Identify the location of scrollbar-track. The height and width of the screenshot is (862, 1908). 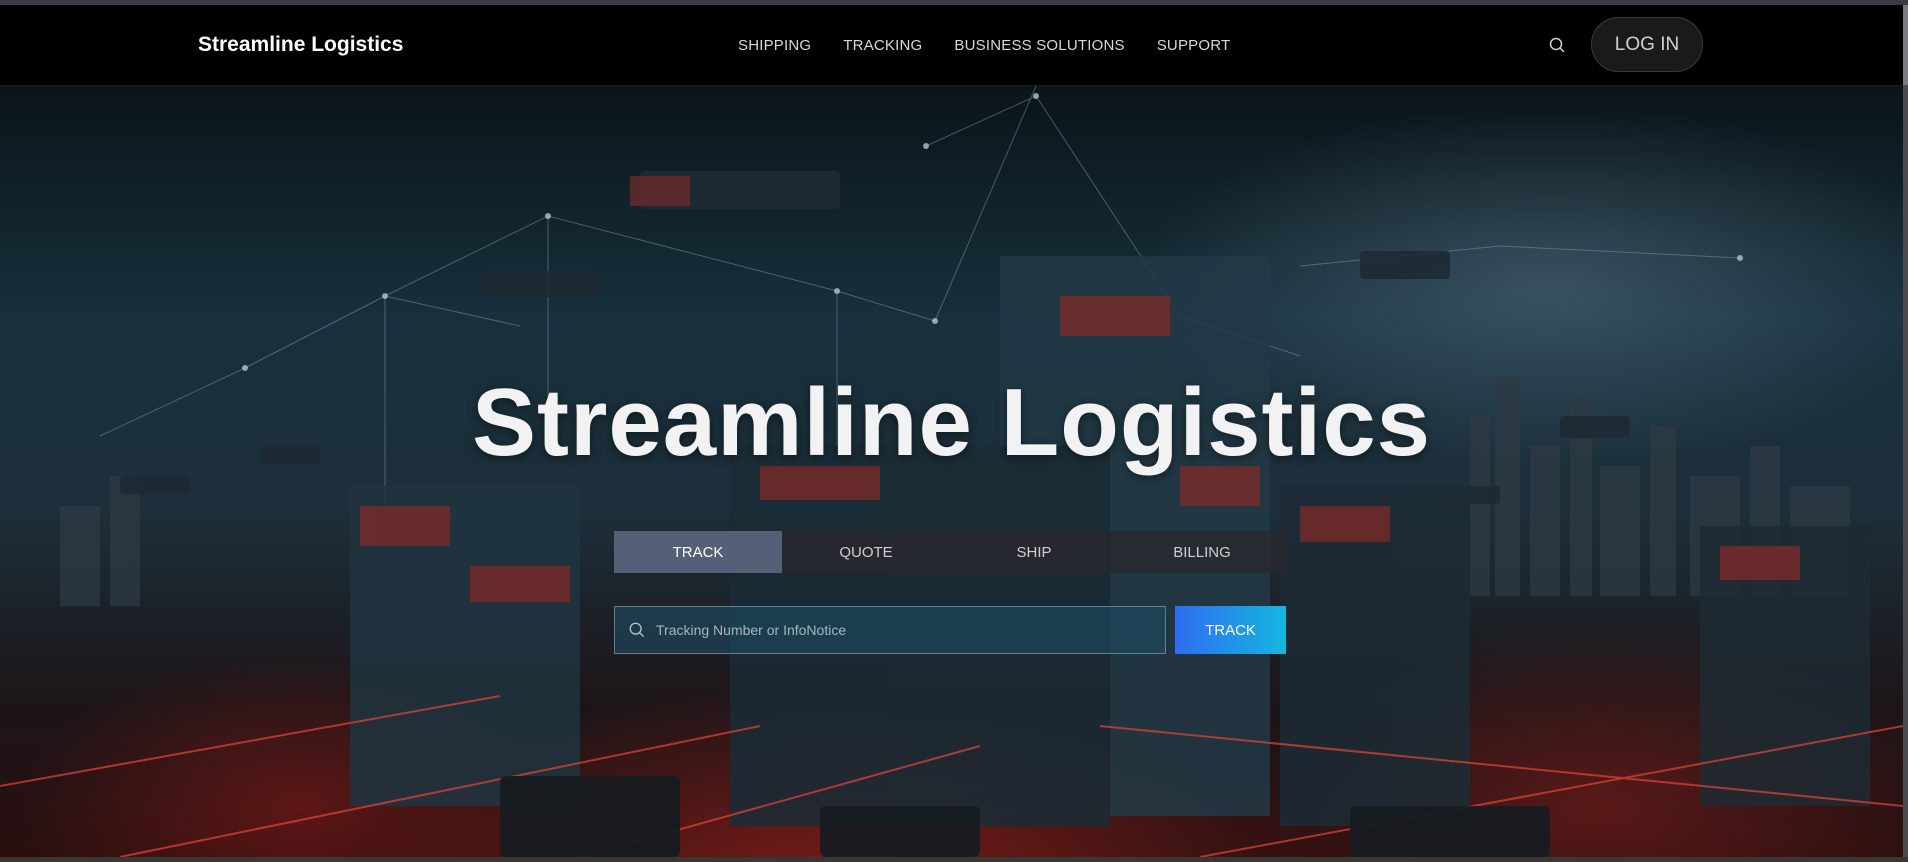
(1905, 431).